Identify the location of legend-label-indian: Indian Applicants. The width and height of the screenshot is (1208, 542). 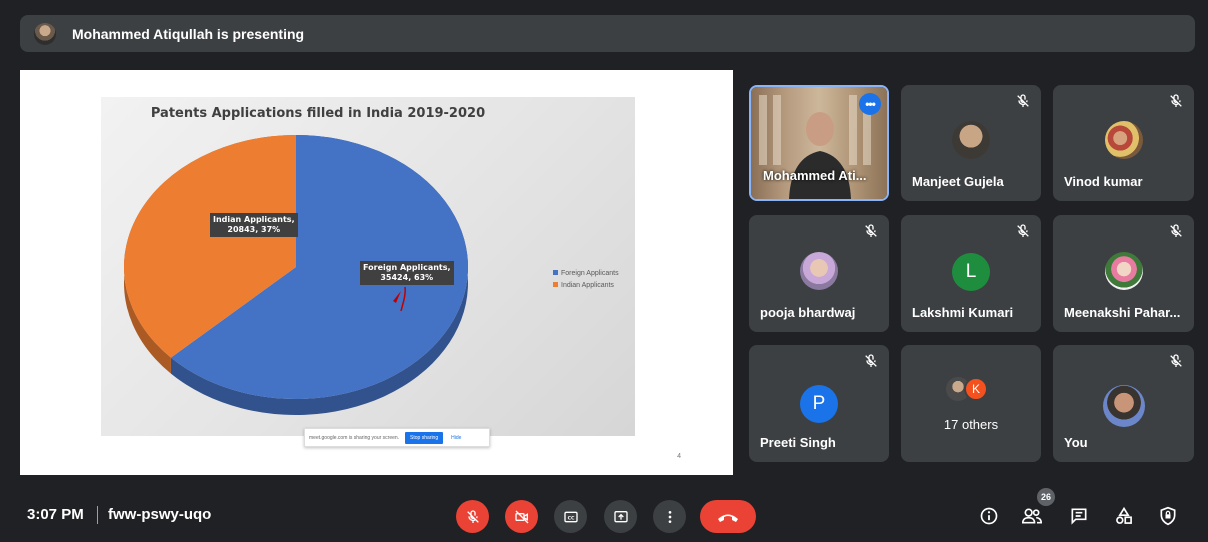
(587, 285).